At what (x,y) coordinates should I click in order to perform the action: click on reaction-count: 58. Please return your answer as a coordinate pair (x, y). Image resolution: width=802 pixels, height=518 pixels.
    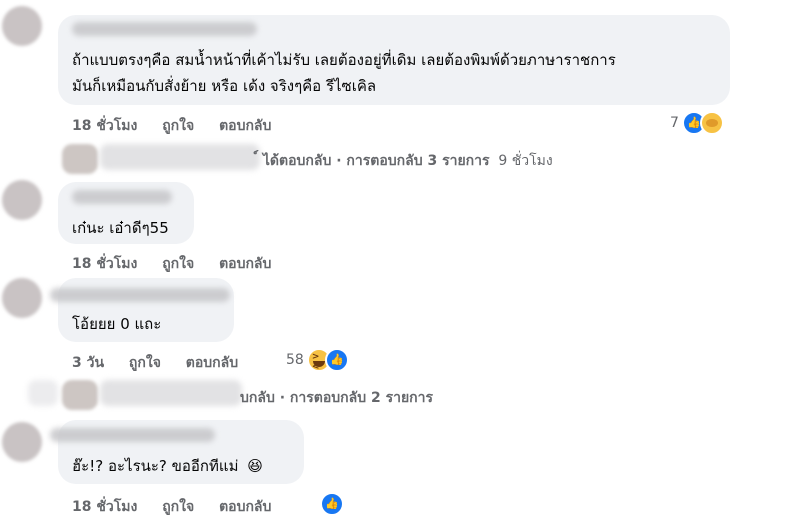
    Looking at the image, I should click on (295, 360).